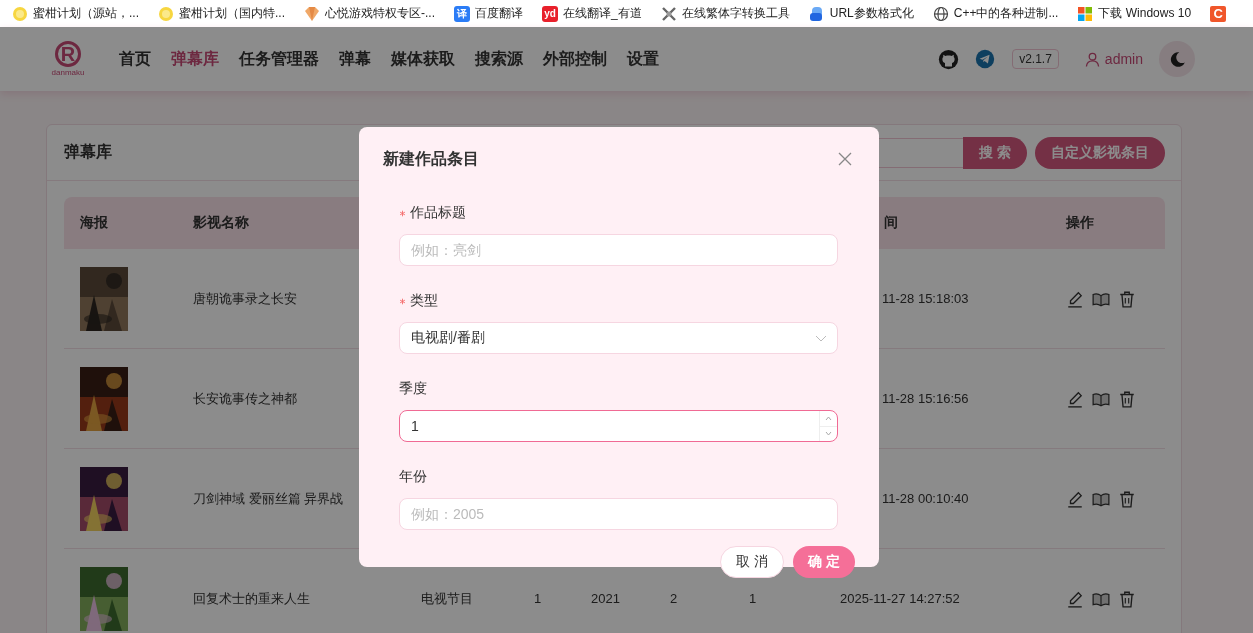  Describe the element at coordinates (735, 13) in the screenshot. I see `bookmark-link: 在线繁体字转换工具` at that location.